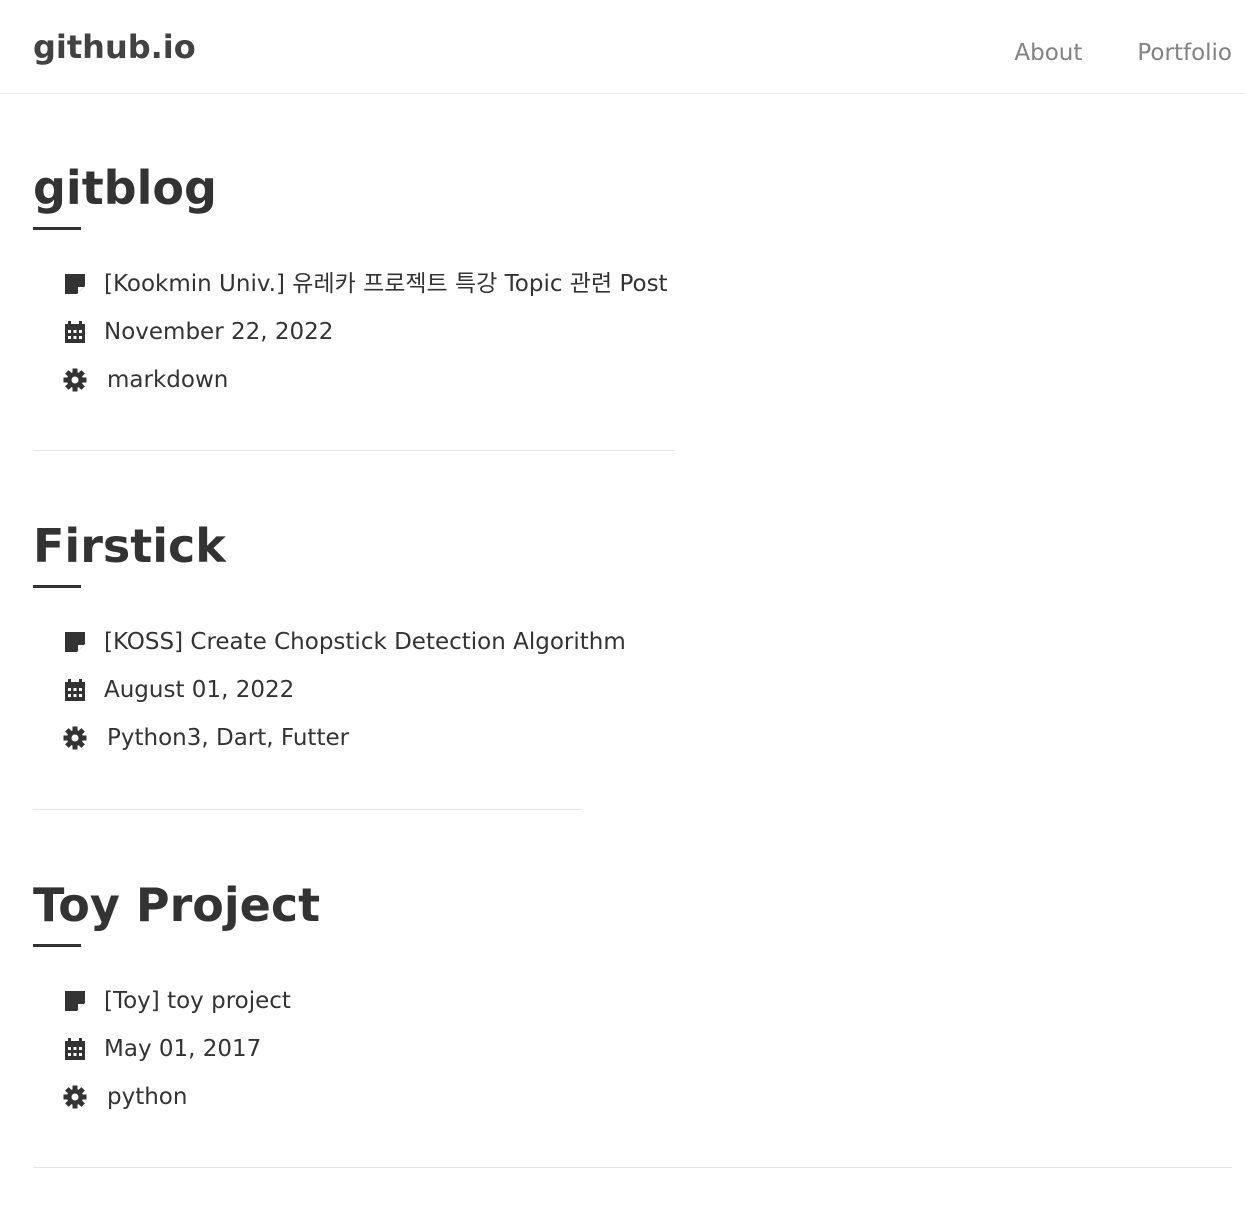  I want to click on footer-divider, so click(632, 1167).